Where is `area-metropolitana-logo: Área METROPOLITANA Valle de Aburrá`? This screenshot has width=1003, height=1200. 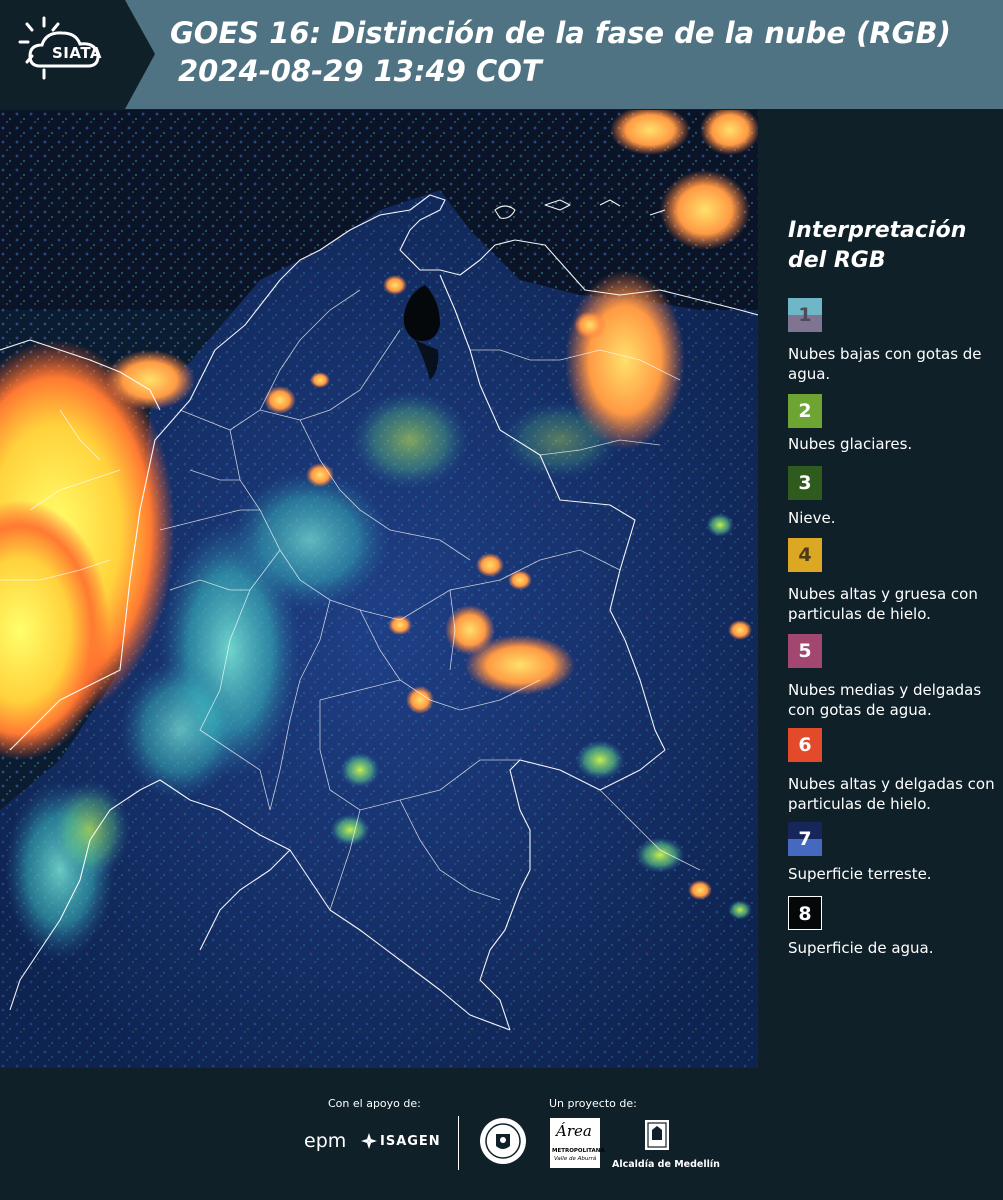 area-metropolitana-logo: Área METROPOLITANA Valle de Aburrá is located at coordinates (577, 1143).